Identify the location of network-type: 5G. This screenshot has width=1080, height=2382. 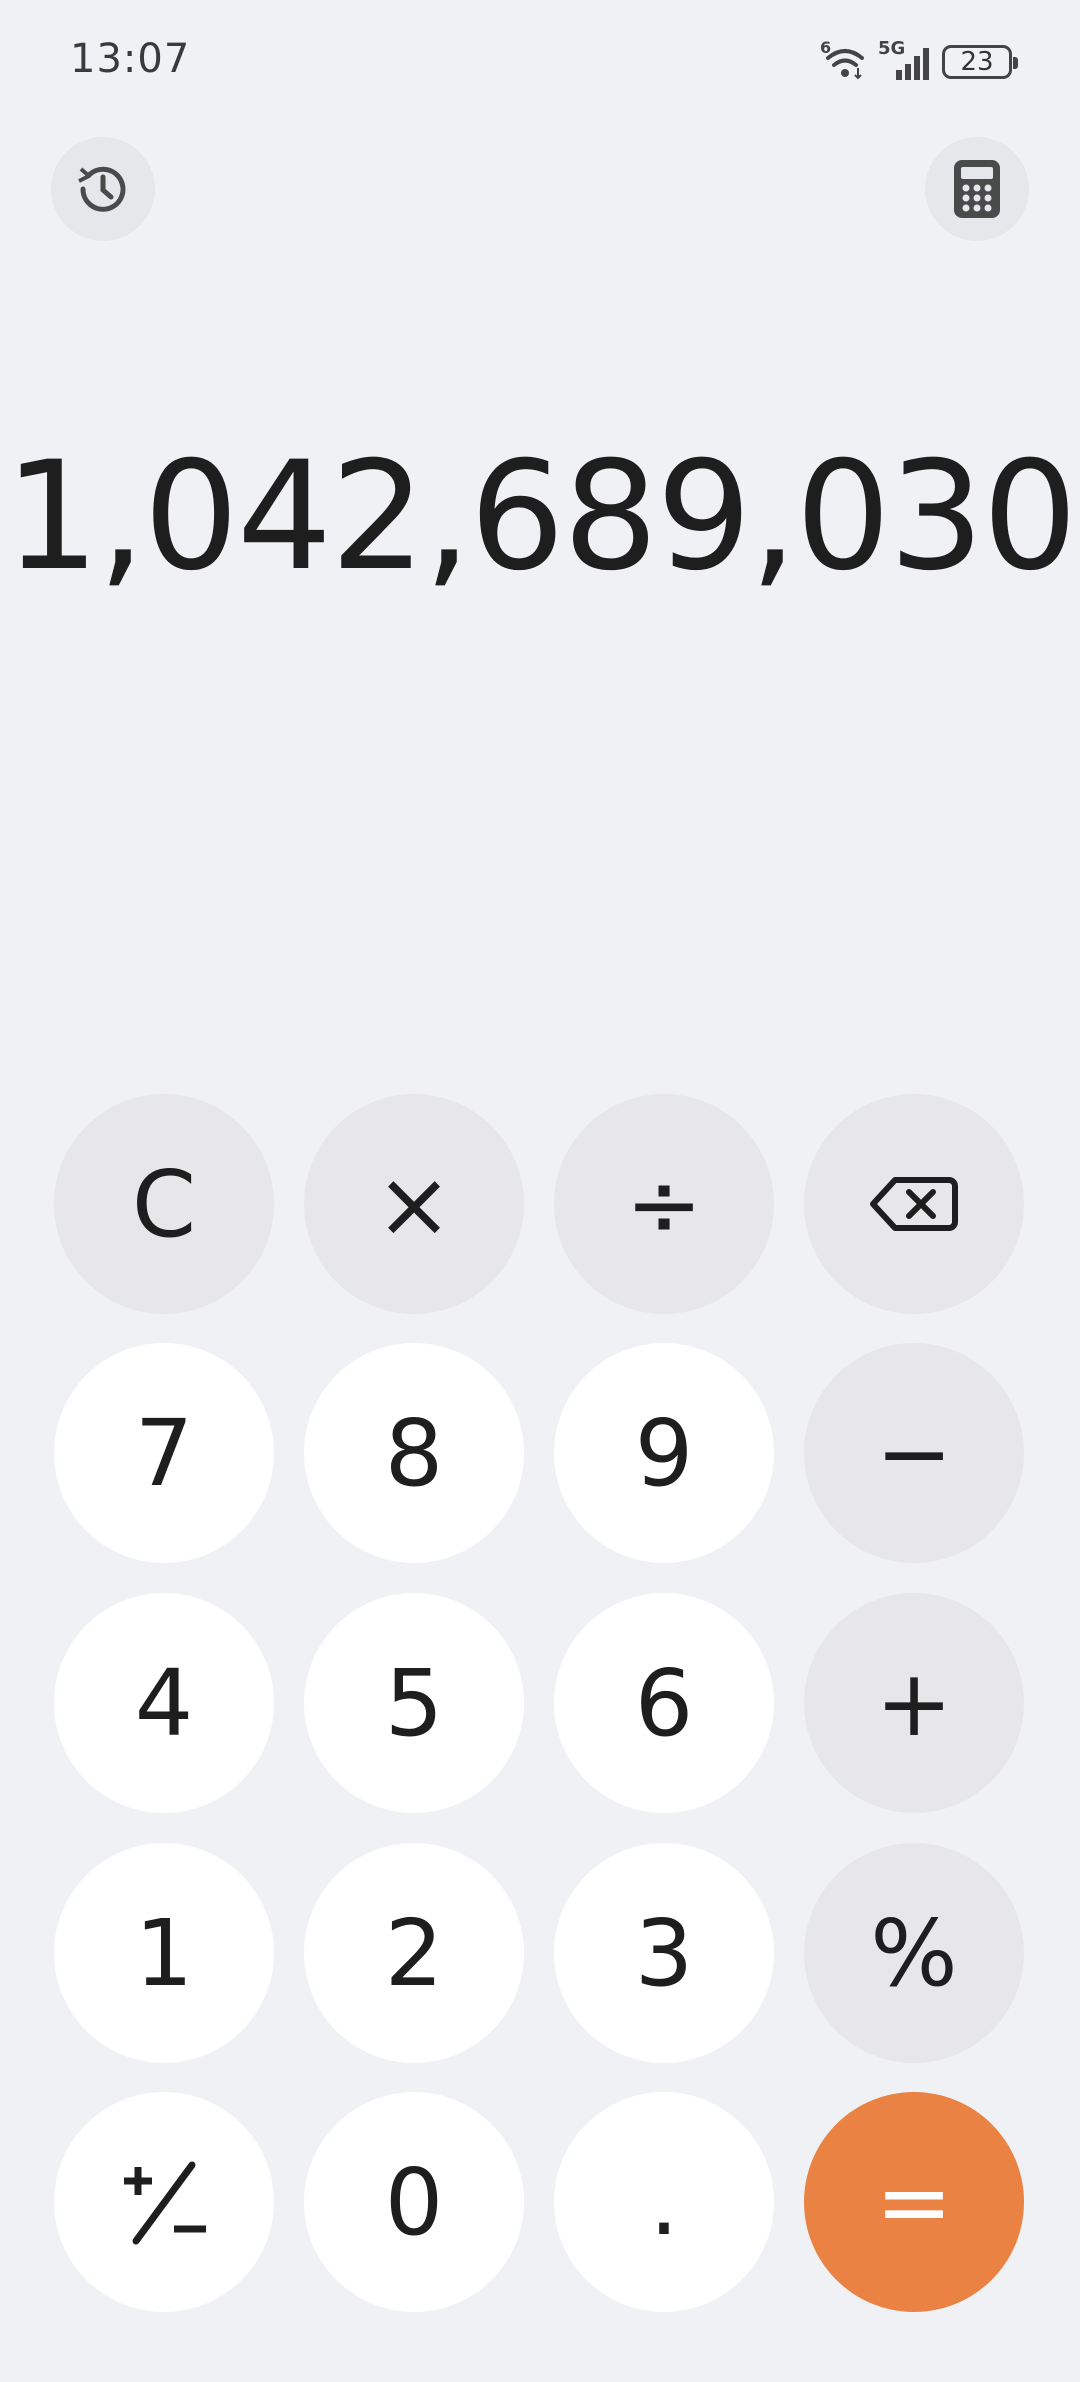
(892, 48).